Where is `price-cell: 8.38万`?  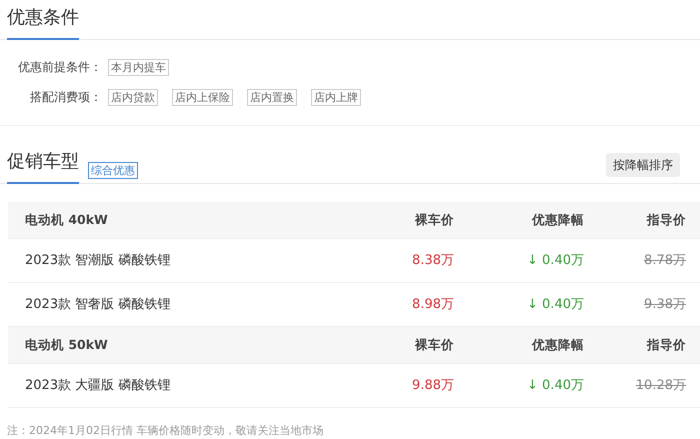 price-cell: 8.38万 is located at coordinates (433, 260).